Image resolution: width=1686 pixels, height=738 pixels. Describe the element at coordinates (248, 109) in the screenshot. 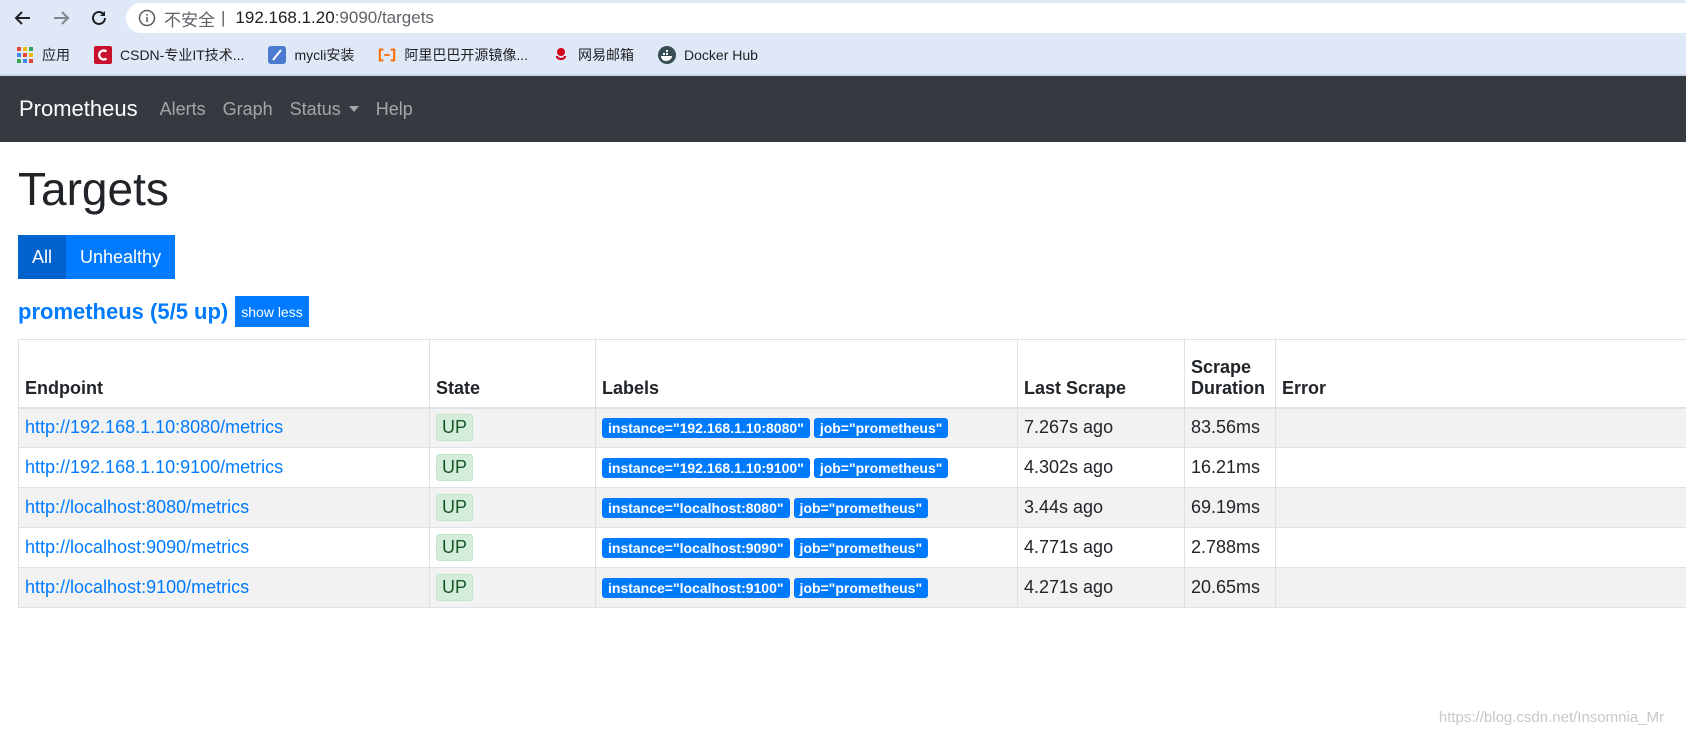

I see `nav-graph: Graph` at that location.